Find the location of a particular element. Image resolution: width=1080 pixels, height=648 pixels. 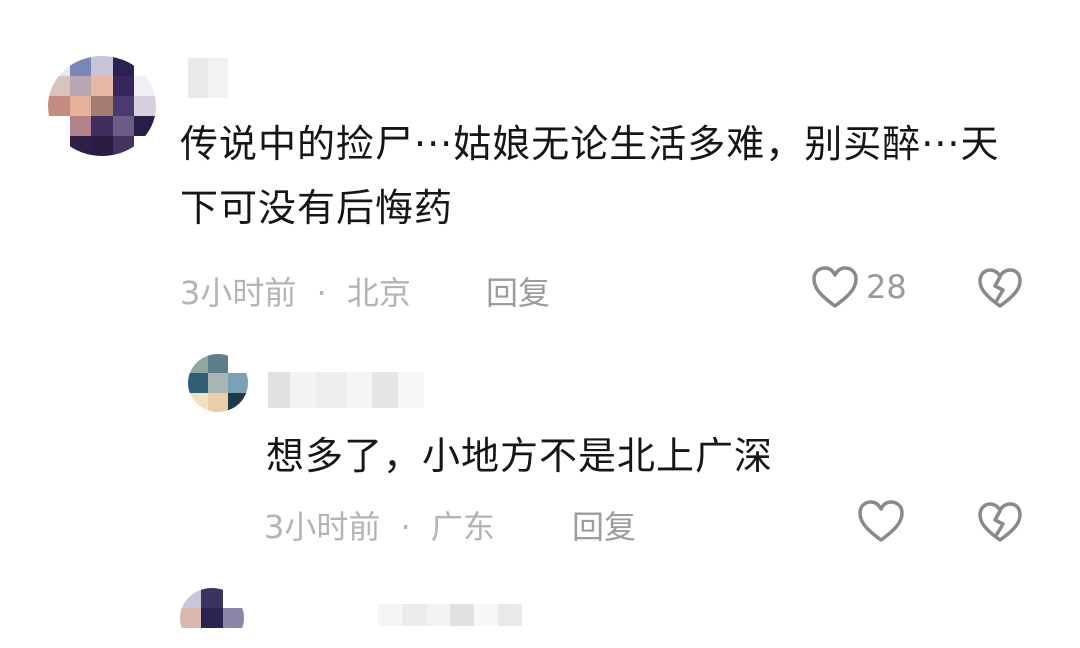

like-count: 28 is located at coordinates (886, 287).